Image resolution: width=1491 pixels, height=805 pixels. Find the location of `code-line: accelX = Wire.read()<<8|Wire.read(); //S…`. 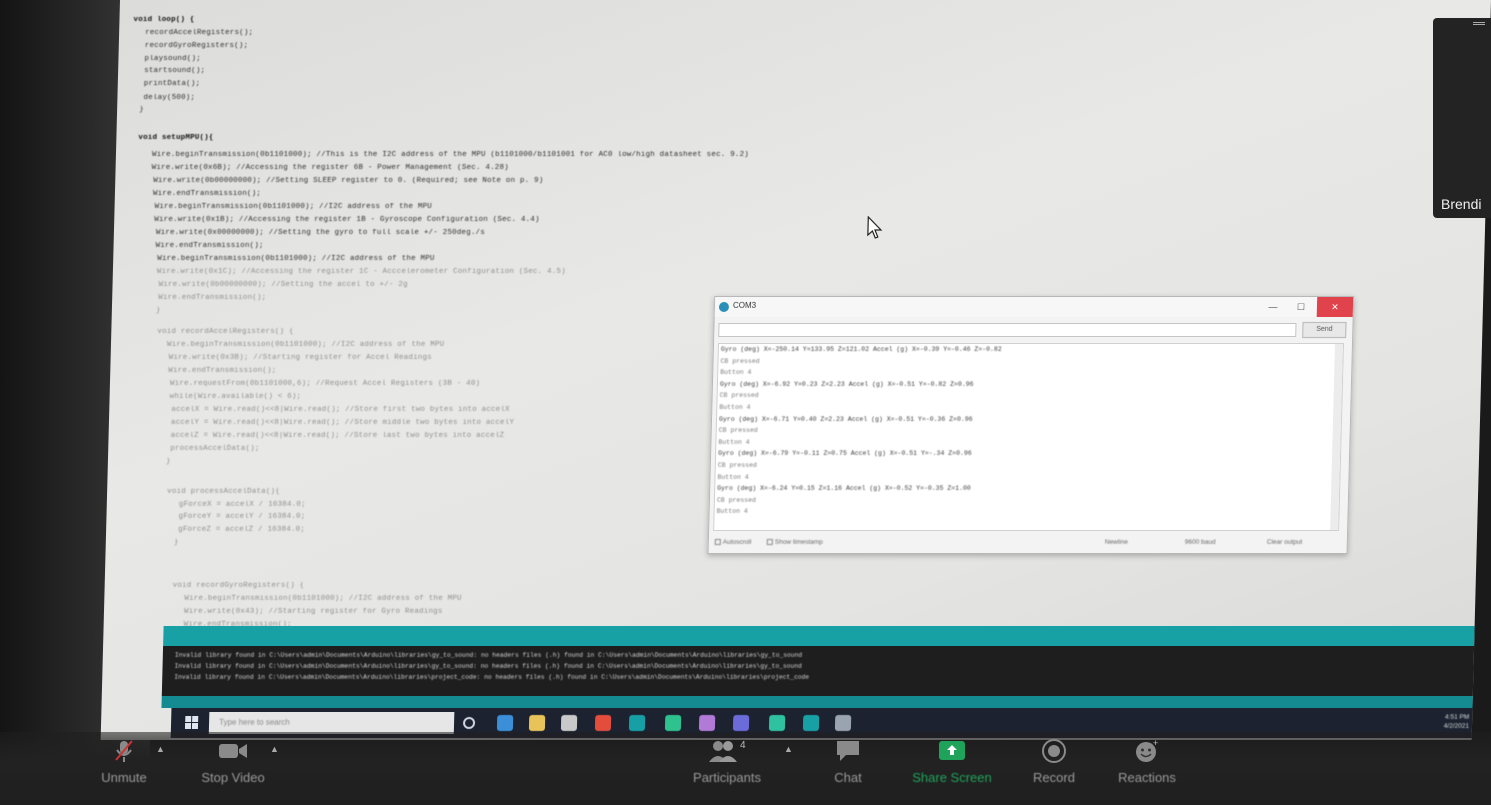

code-line: accelX = Wire.read()<<8|Wire.read(); //S… is located at coordinates (340, 410).